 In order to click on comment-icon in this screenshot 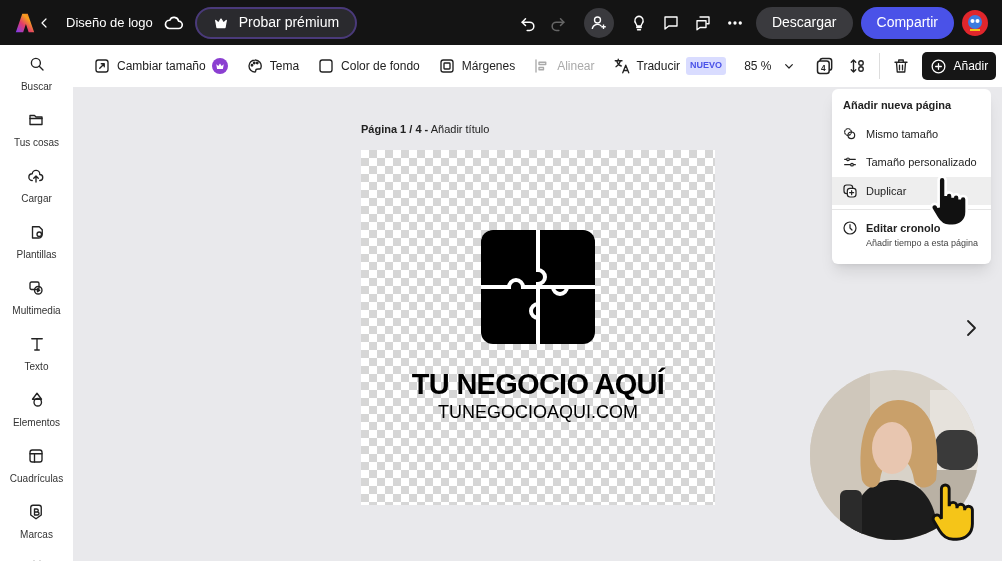, I will do `click(670, 22)`.